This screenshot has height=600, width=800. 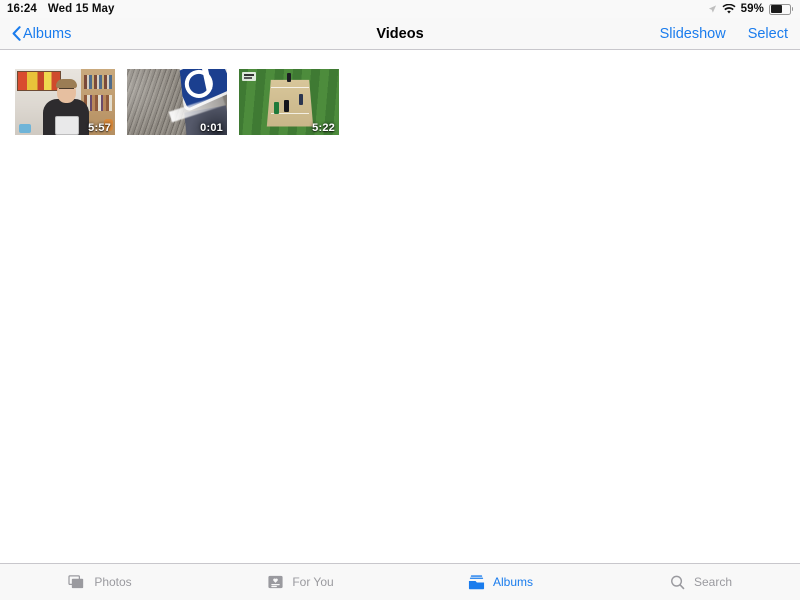 I want to click on location-arrow-icon, so click(x=712, y=9).